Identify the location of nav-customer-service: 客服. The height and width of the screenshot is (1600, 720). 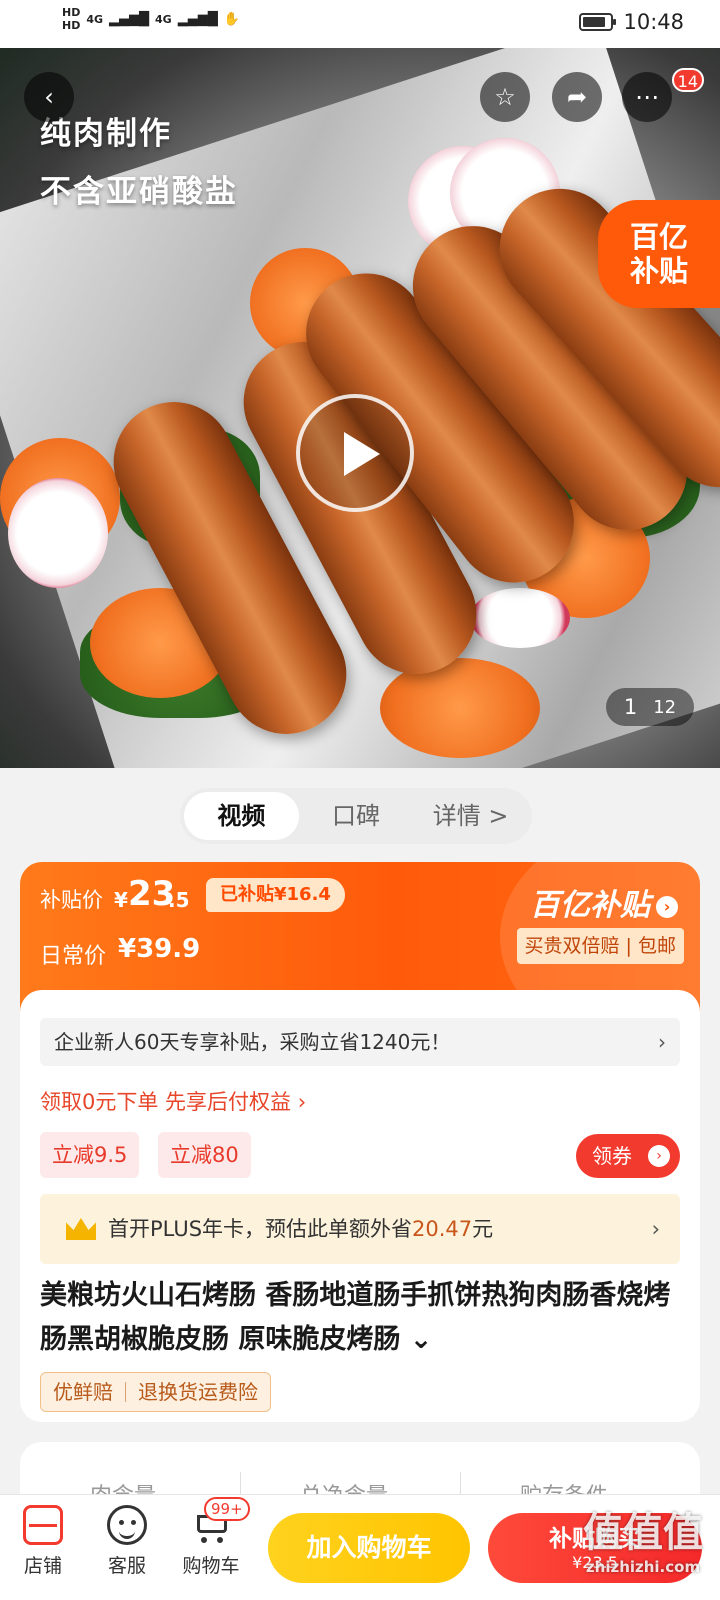
(127, 1541).